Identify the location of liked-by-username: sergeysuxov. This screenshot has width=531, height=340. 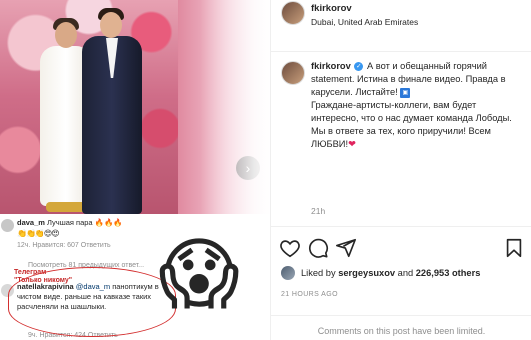
(366, 273).